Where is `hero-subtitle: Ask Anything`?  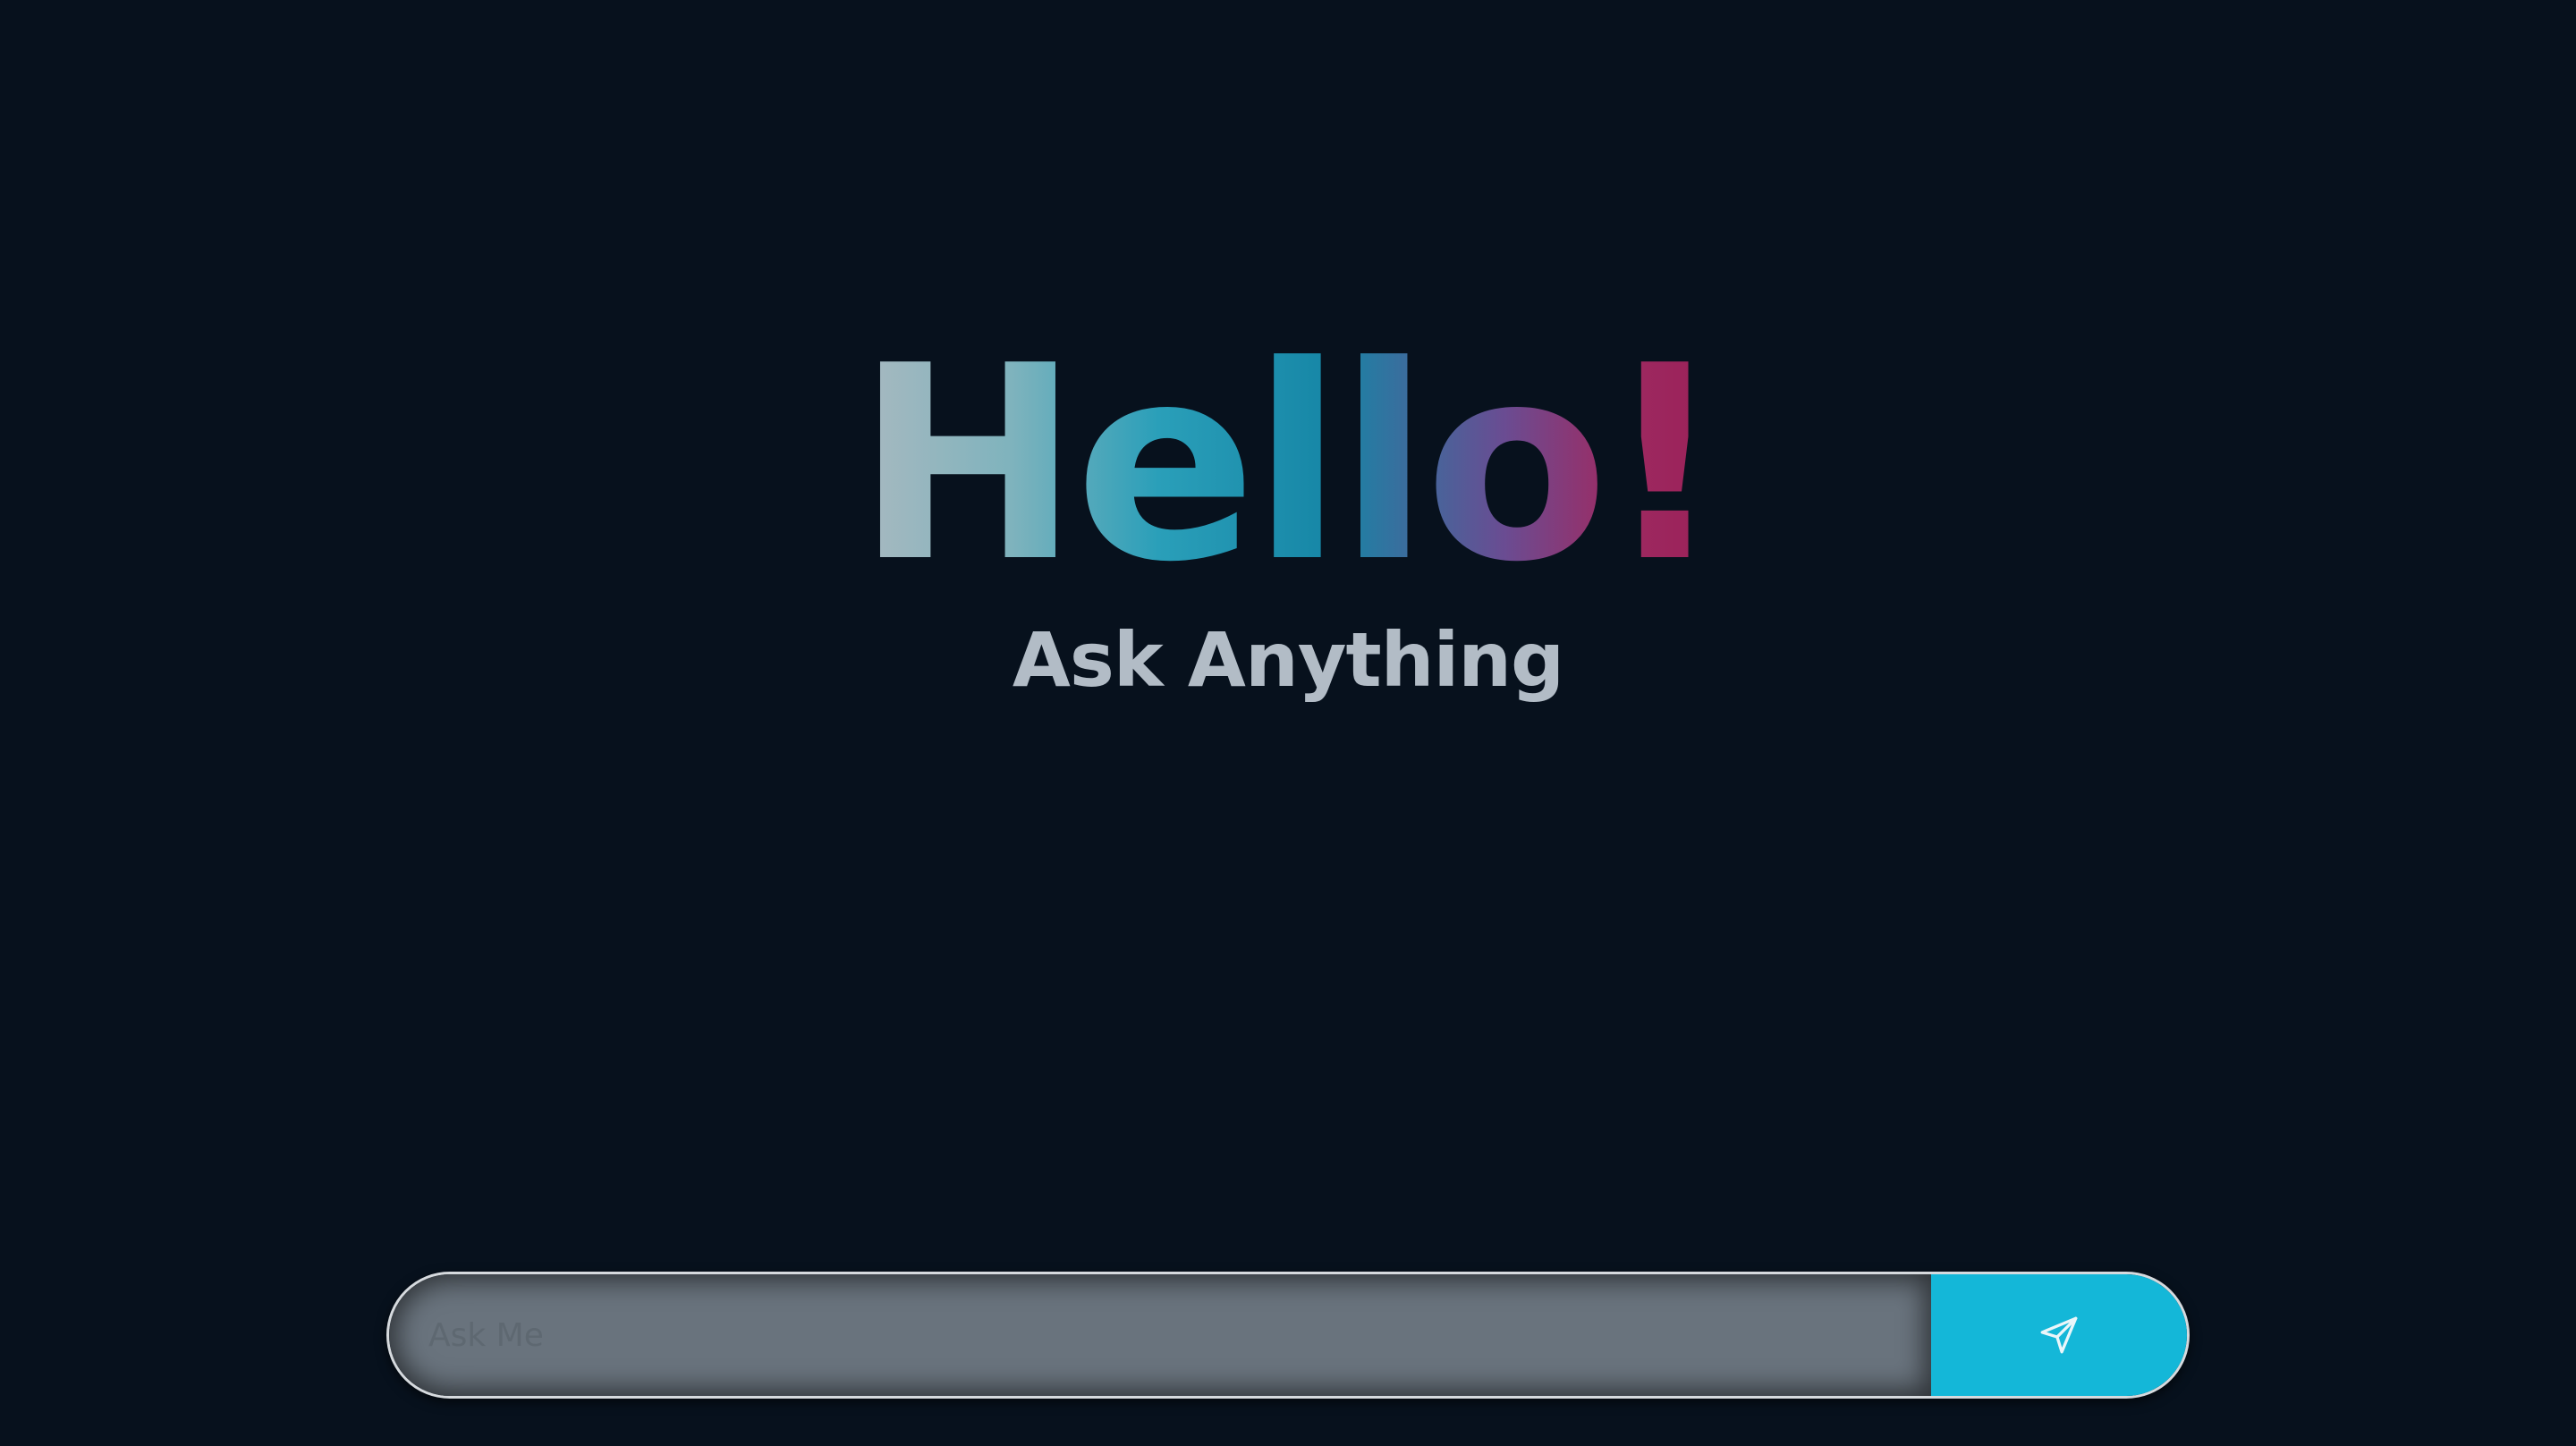 hero-subtitle: Ask Anything is located at coordinates (1288, 660).